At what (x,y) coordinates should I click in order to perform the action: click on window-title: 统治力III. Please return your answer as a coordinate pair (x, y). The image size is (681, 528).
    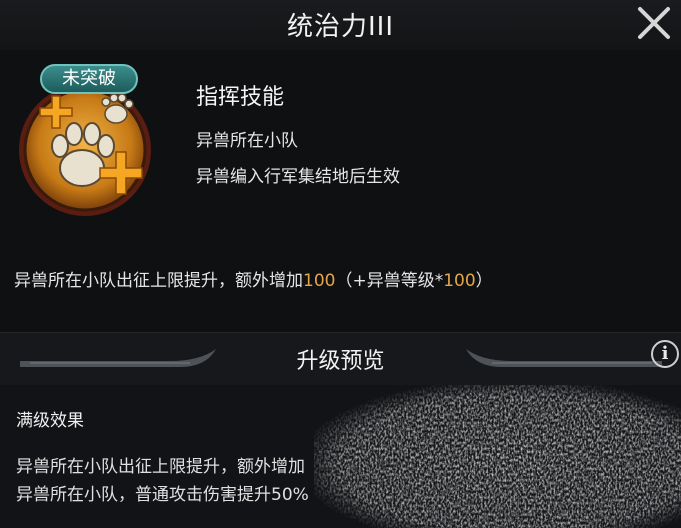
    Looking at the image, I should click on (340, 27).